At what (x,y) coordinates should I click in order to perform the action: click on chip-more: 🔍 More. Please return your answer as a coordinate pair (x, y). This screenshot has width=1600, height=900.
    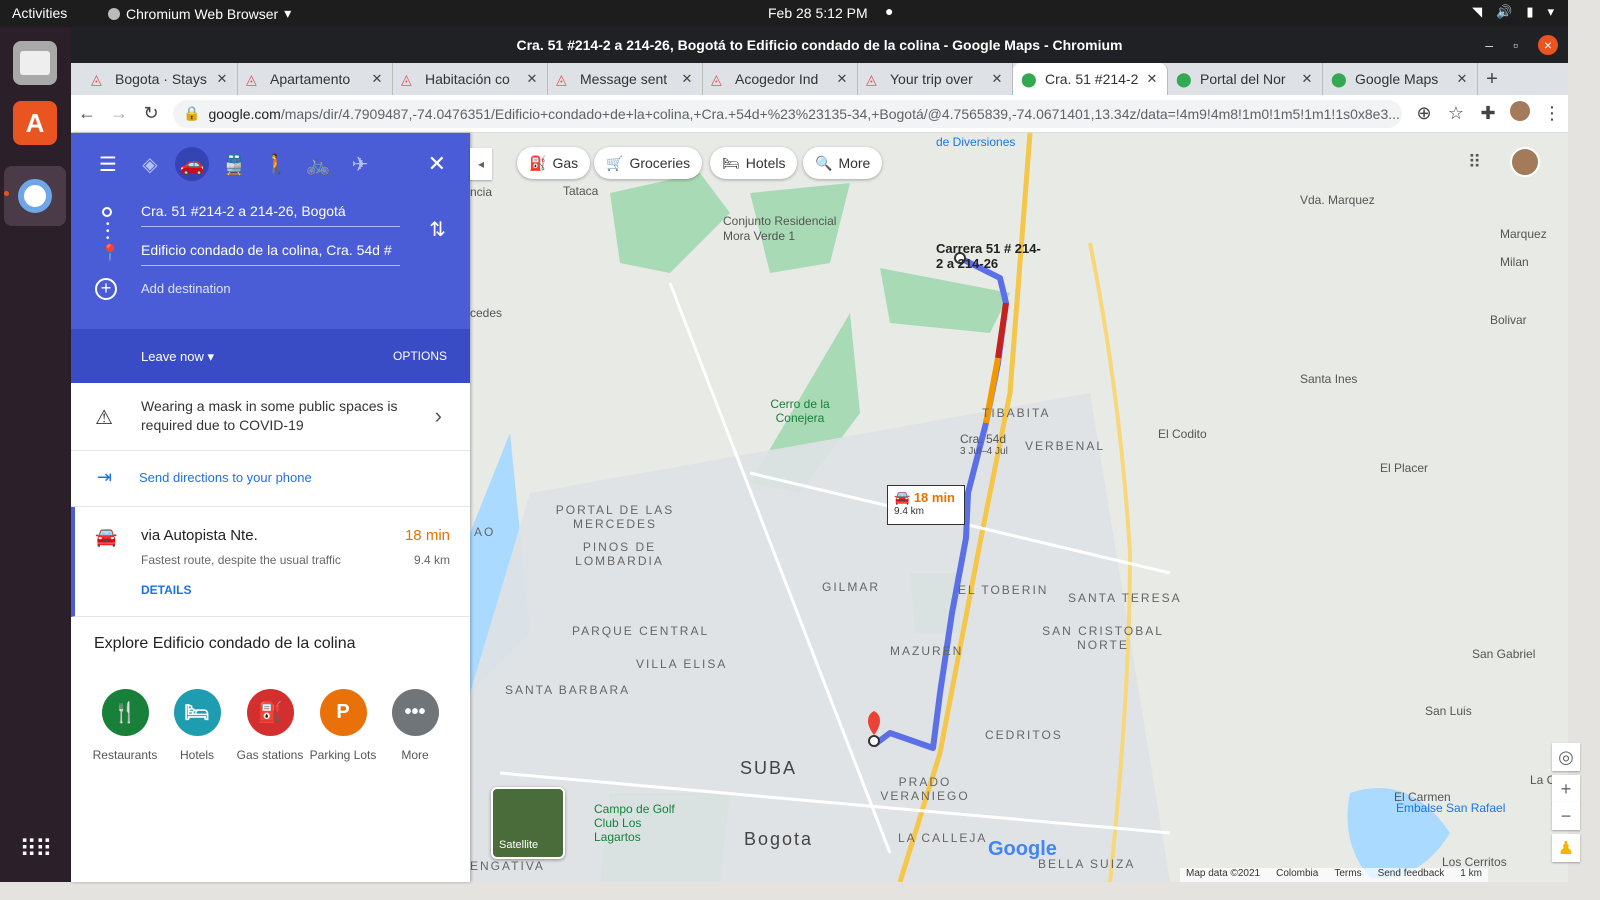
    Looking at the image, I should click on (843, 163).